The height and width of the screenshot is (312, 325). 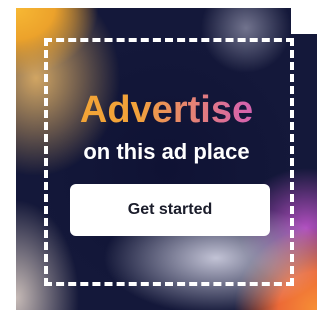 What do you see at coordinates (166, 110) in the screenshot?
I see `ad-headline: Advertise` at bounding box center [166, 110].